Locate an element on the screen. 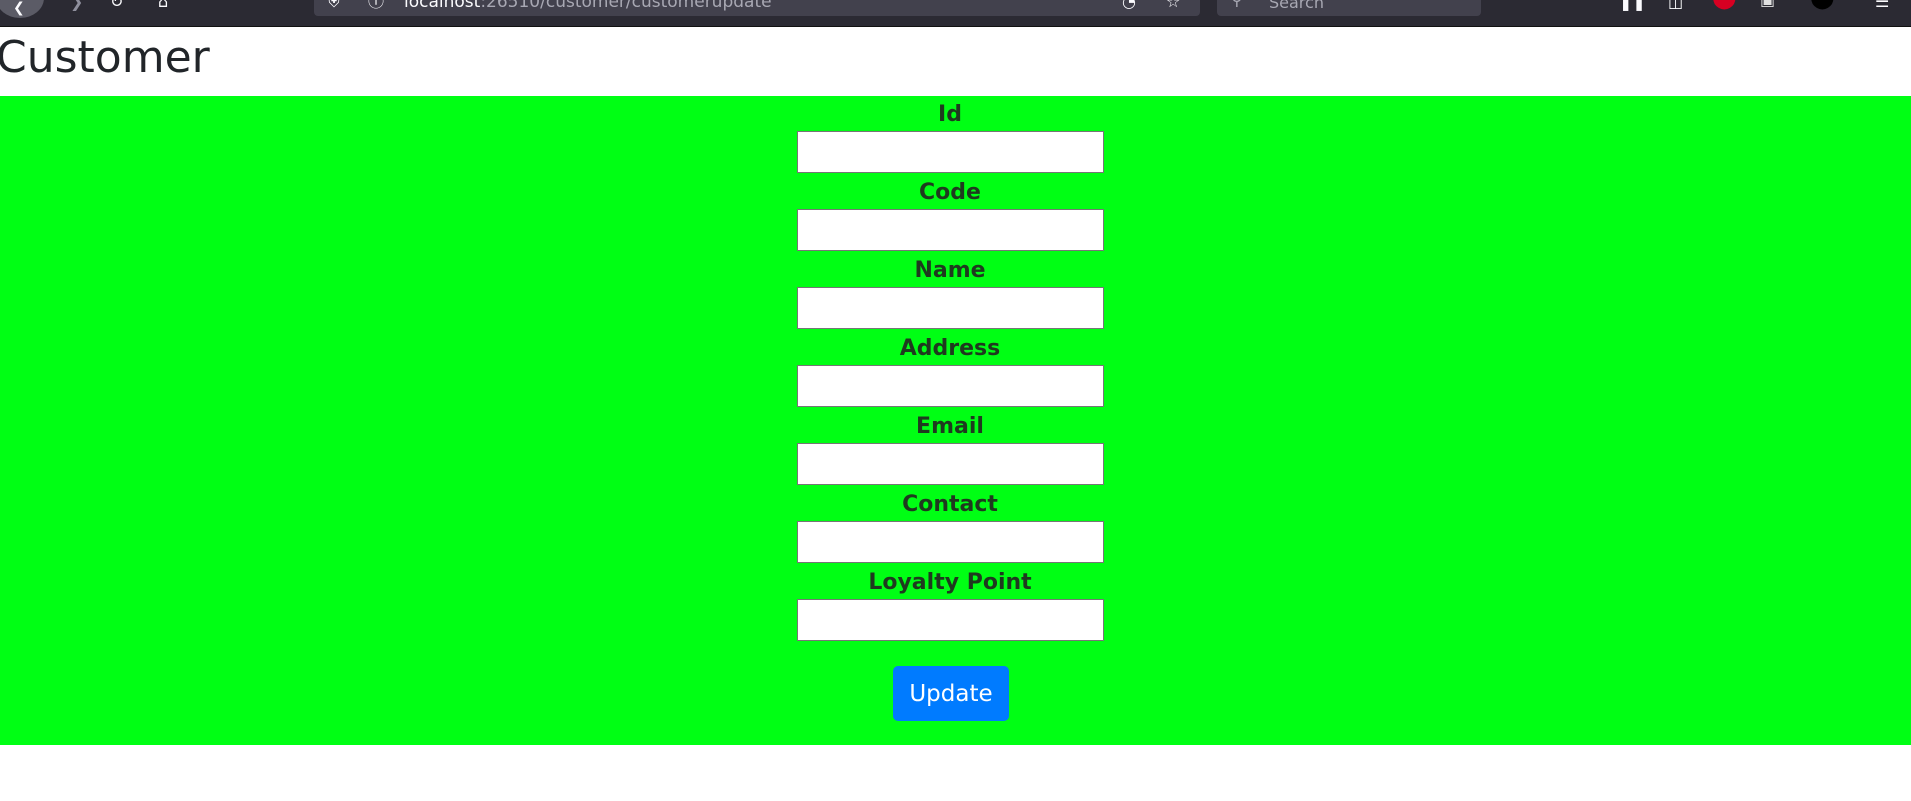  field-id: Id is located at coordinates (955, 135).